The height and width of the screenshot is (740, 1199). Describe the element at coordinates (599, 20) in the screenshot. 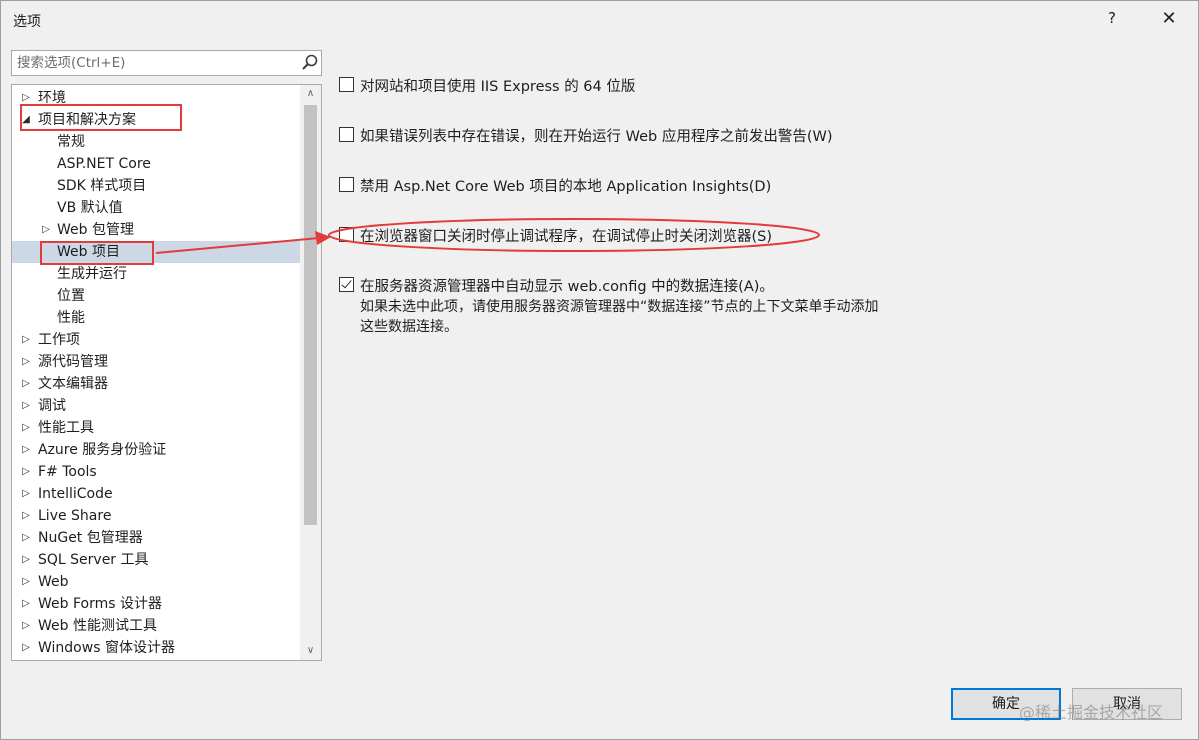

I see `title-bar: 选项 ? ✕` at that location.